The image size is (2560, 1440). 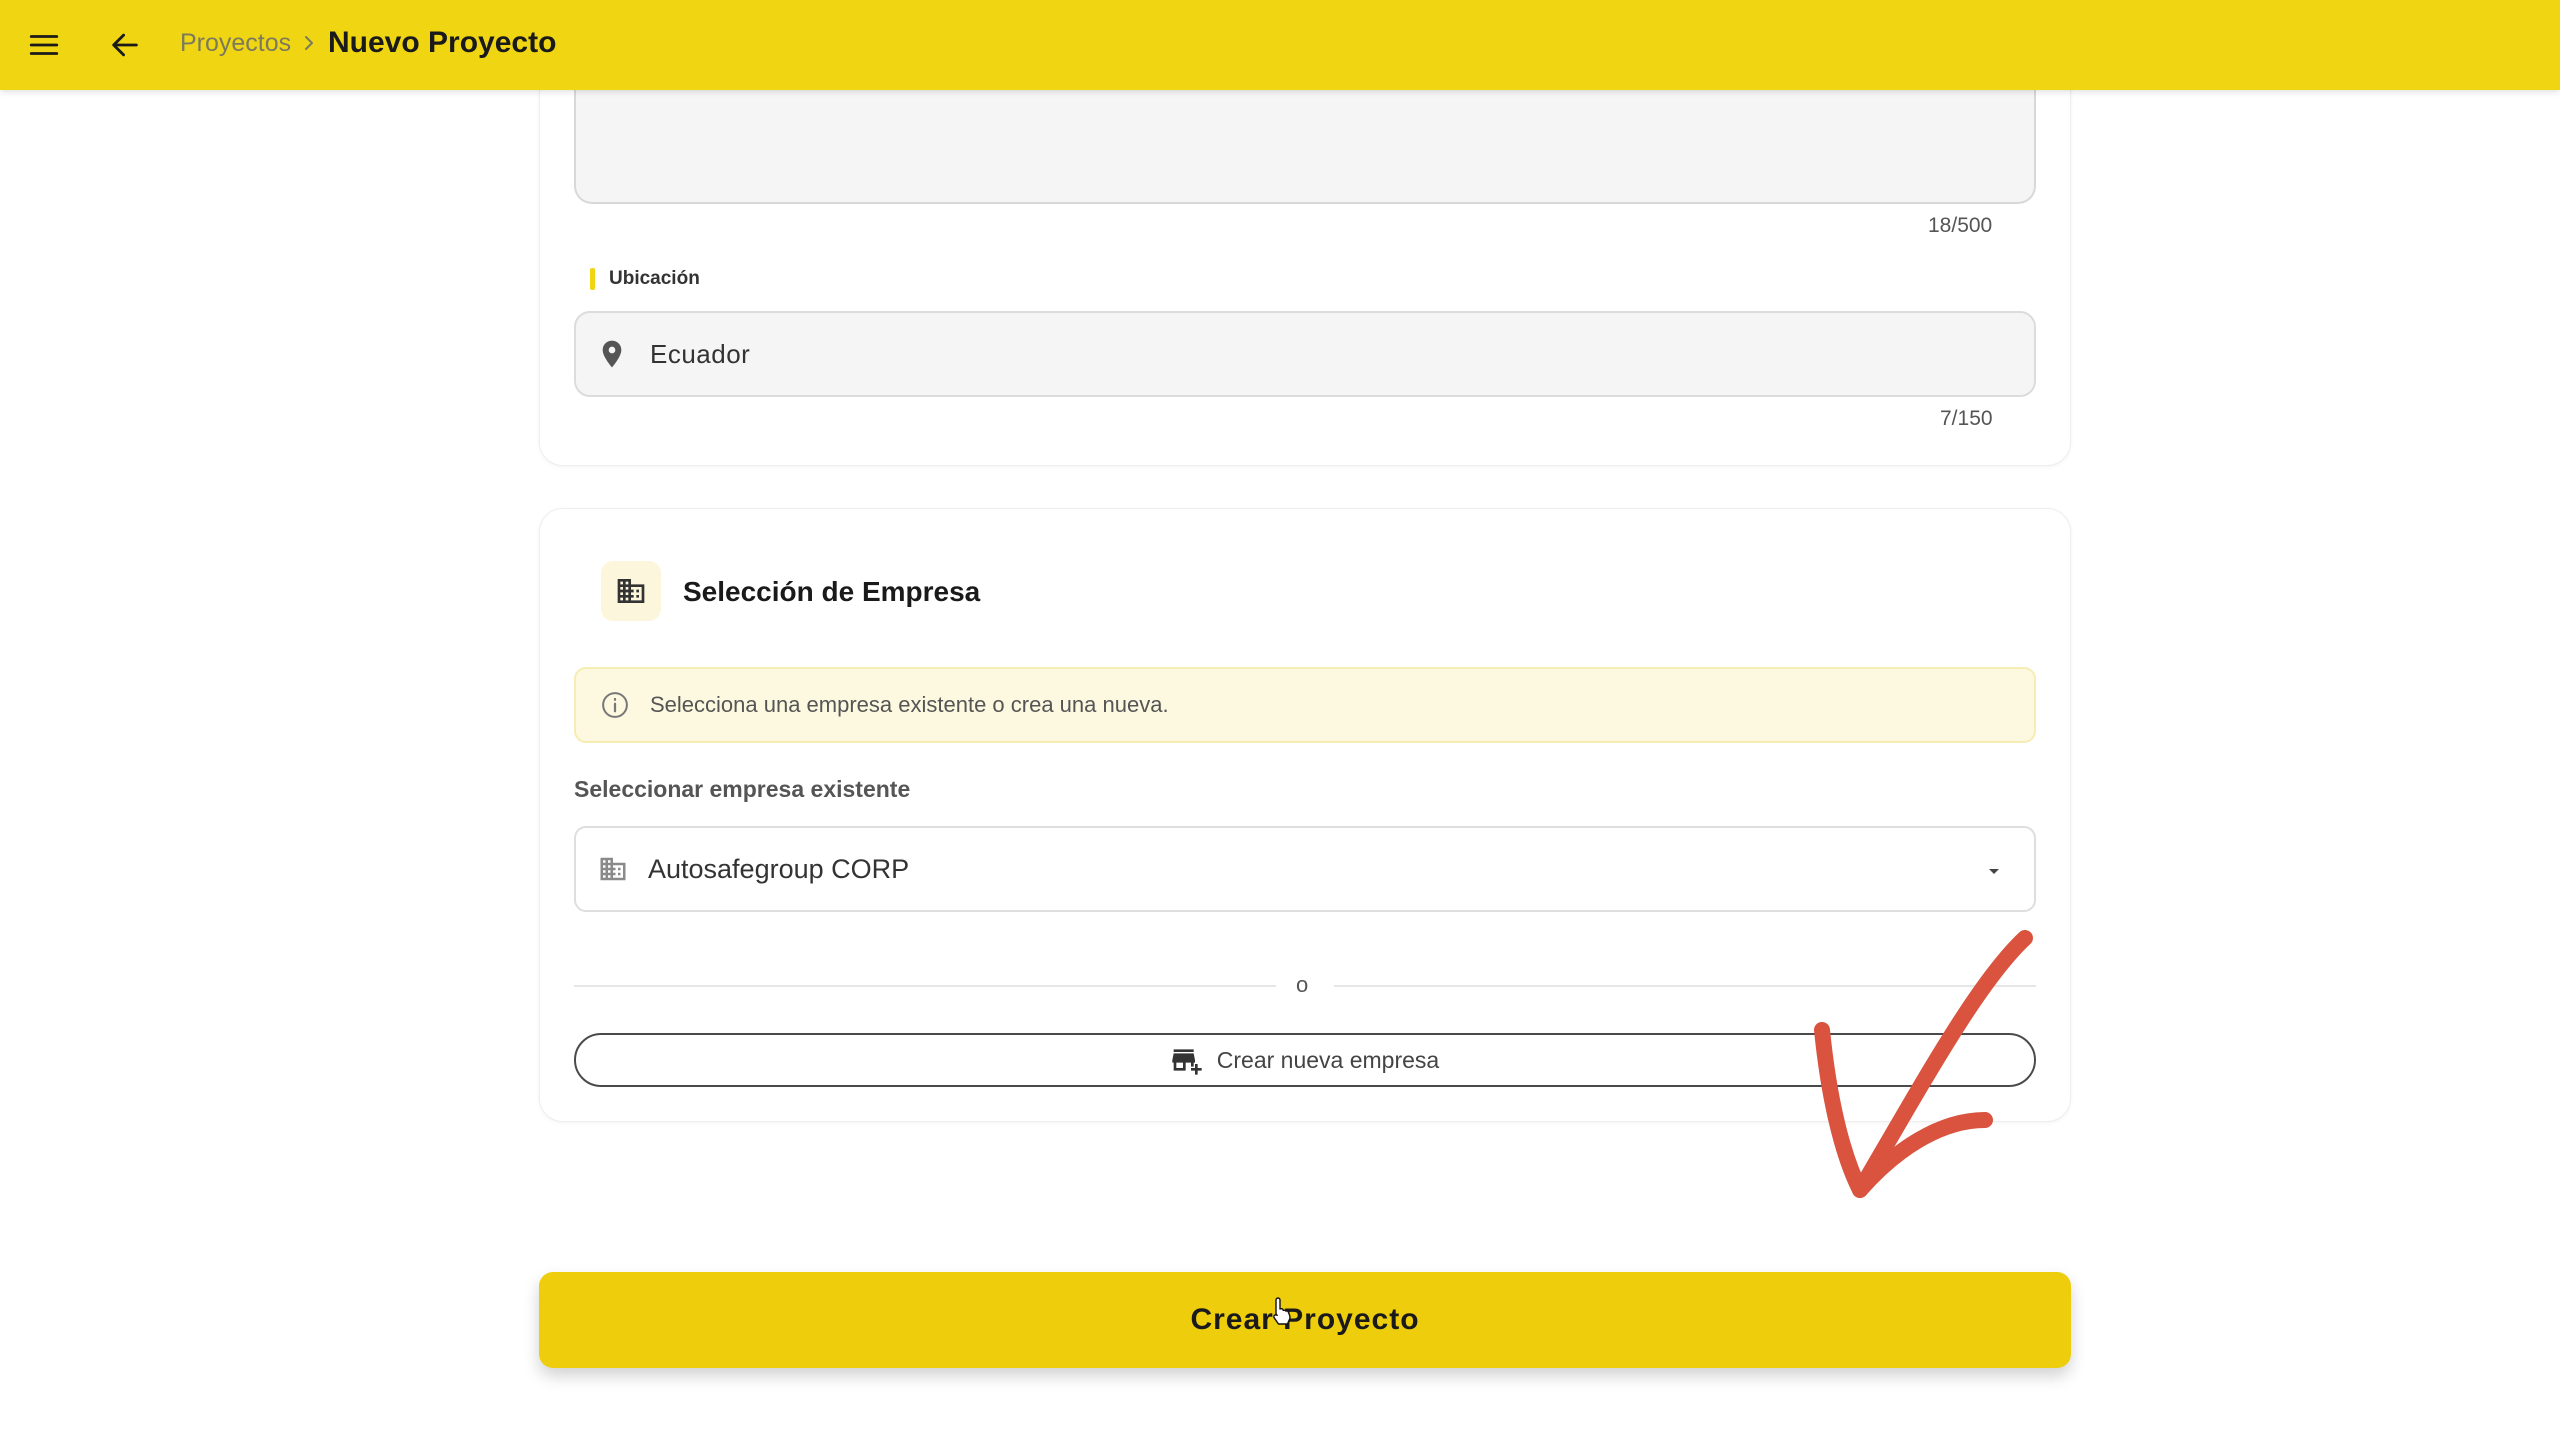 What do you see at coordinates (1187, 1062) in the screenshot?
I see `add-business-icon` at bounding box center [1187, 1062].